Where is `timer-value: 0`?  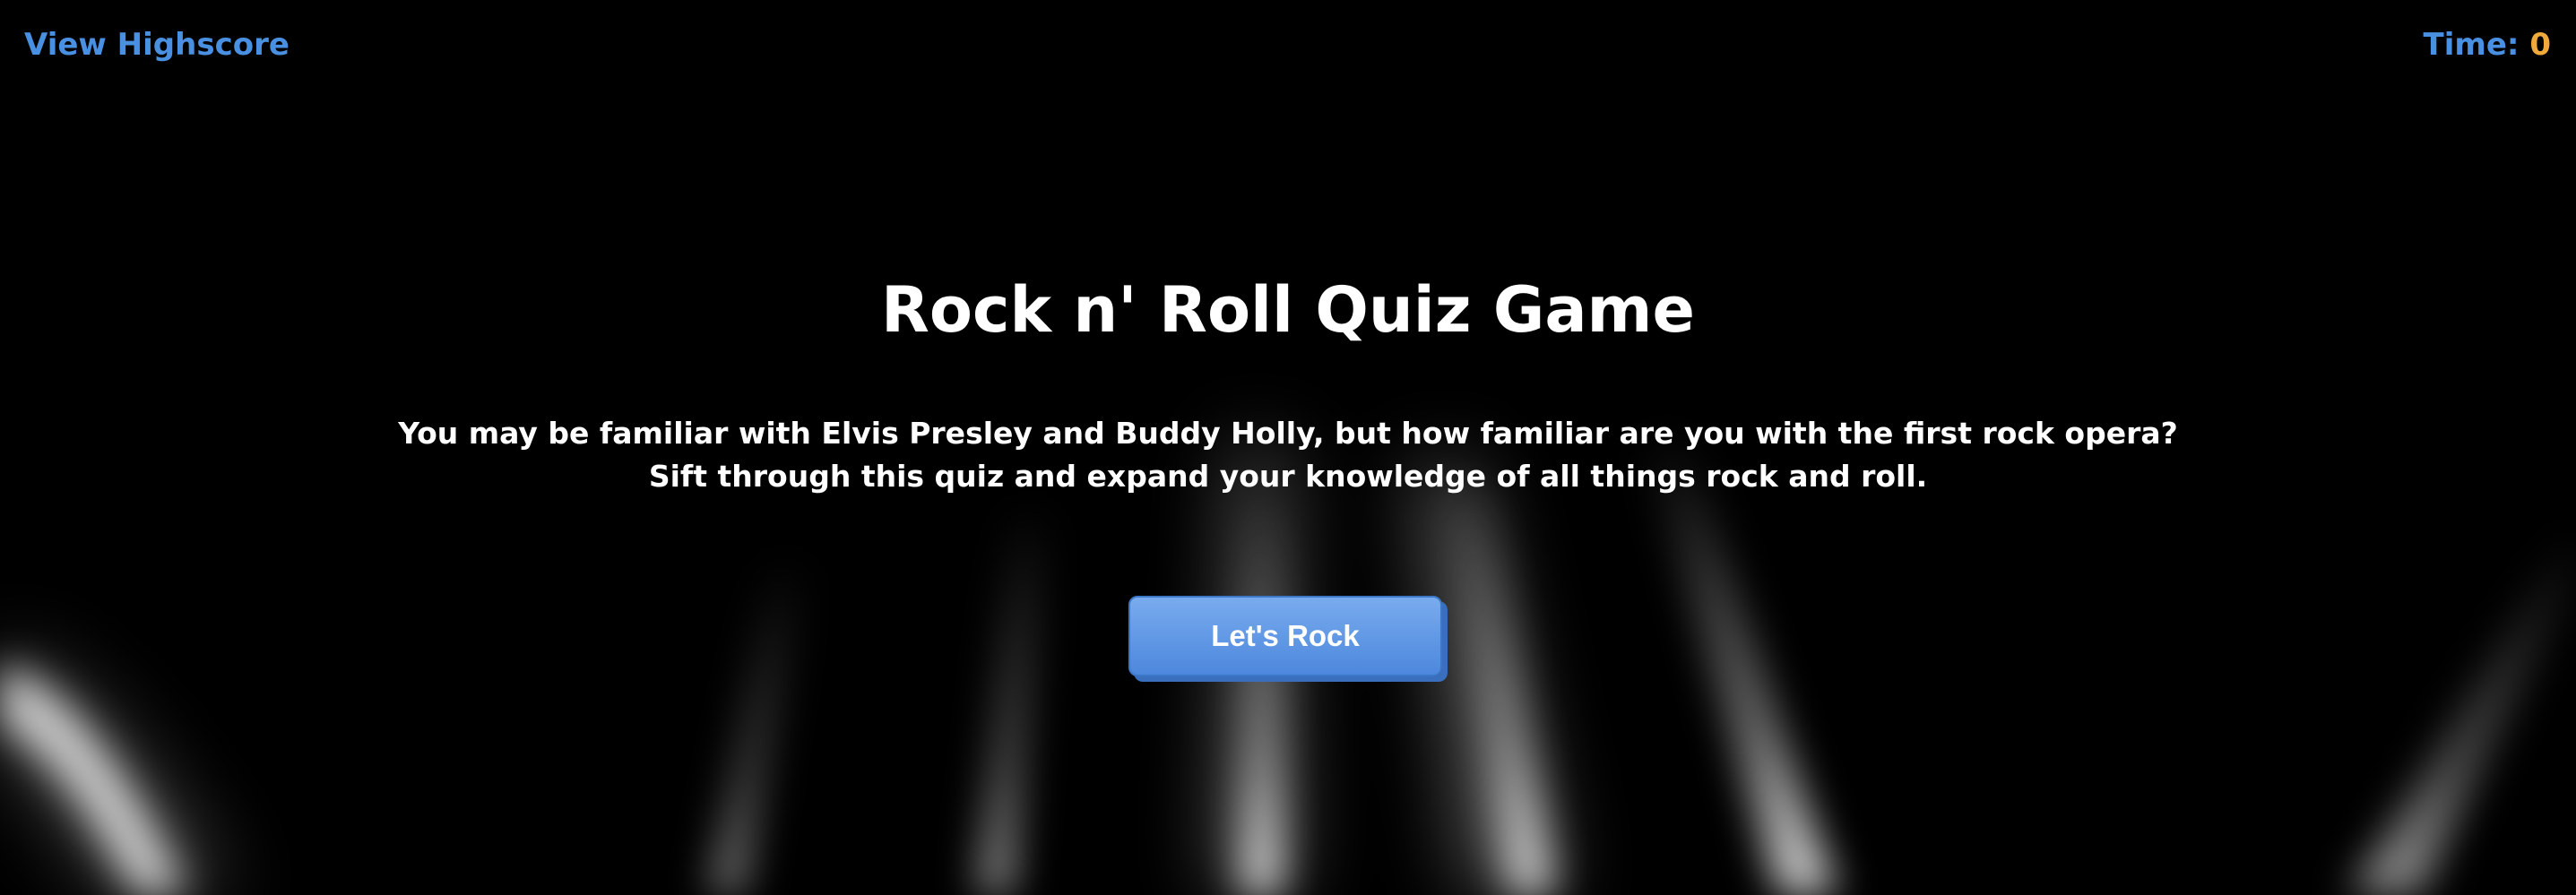 timer-value: 0 is located at coordinates (2540, 45).